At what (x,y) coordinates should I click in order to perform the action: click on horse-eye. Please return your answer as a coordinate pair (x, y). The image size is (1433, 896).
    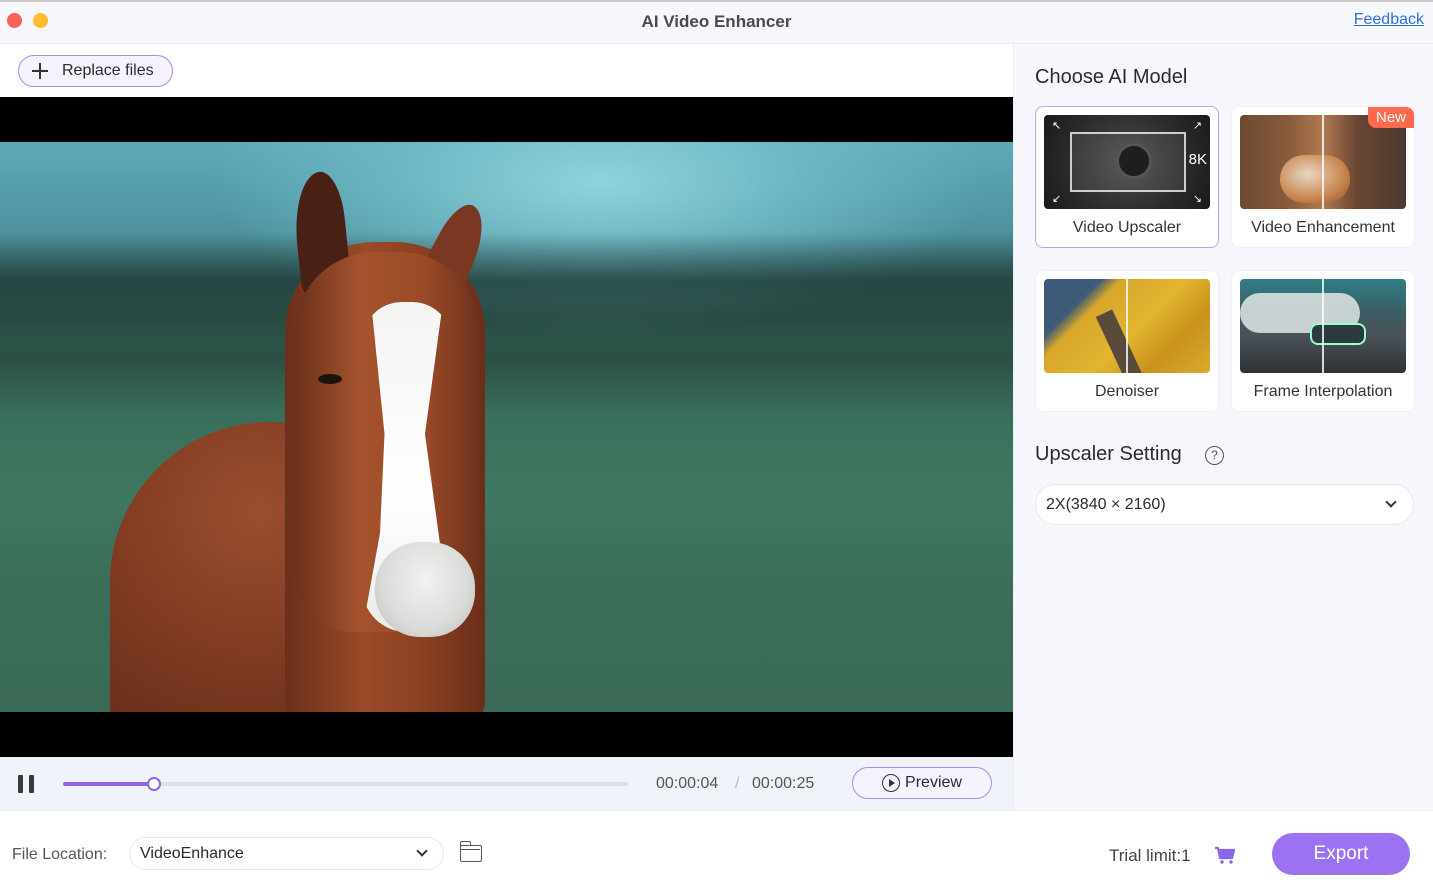
    Looking at the image, I should click on (330, 379).